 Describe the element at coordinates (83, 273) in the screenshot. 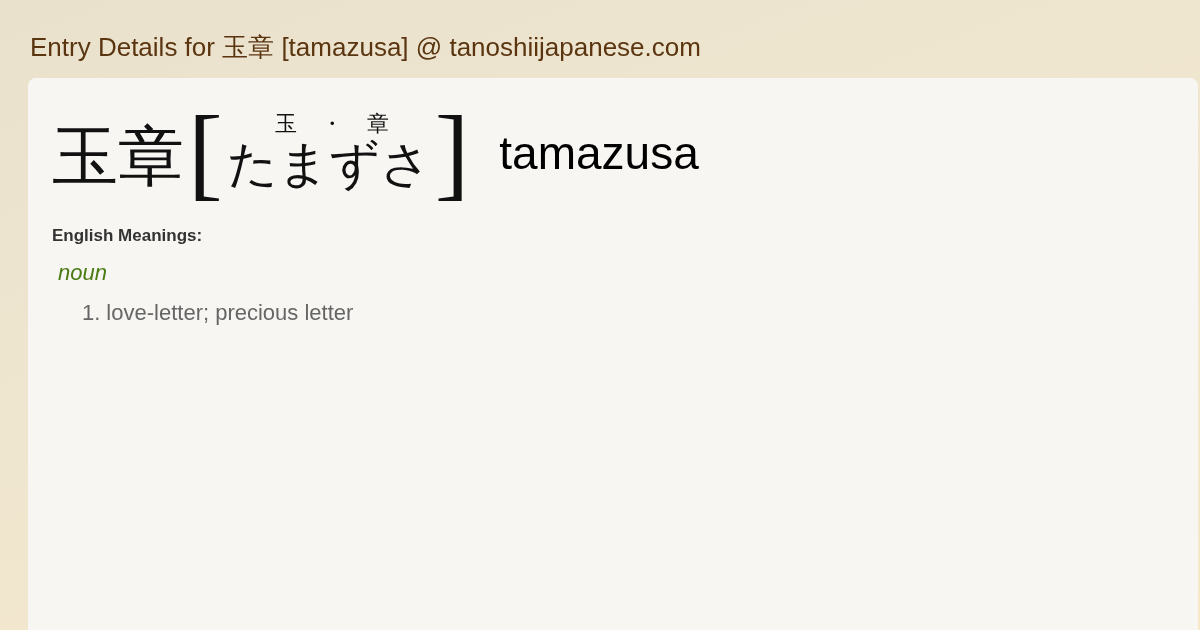

I see `part-of-speech: noun` at that location.